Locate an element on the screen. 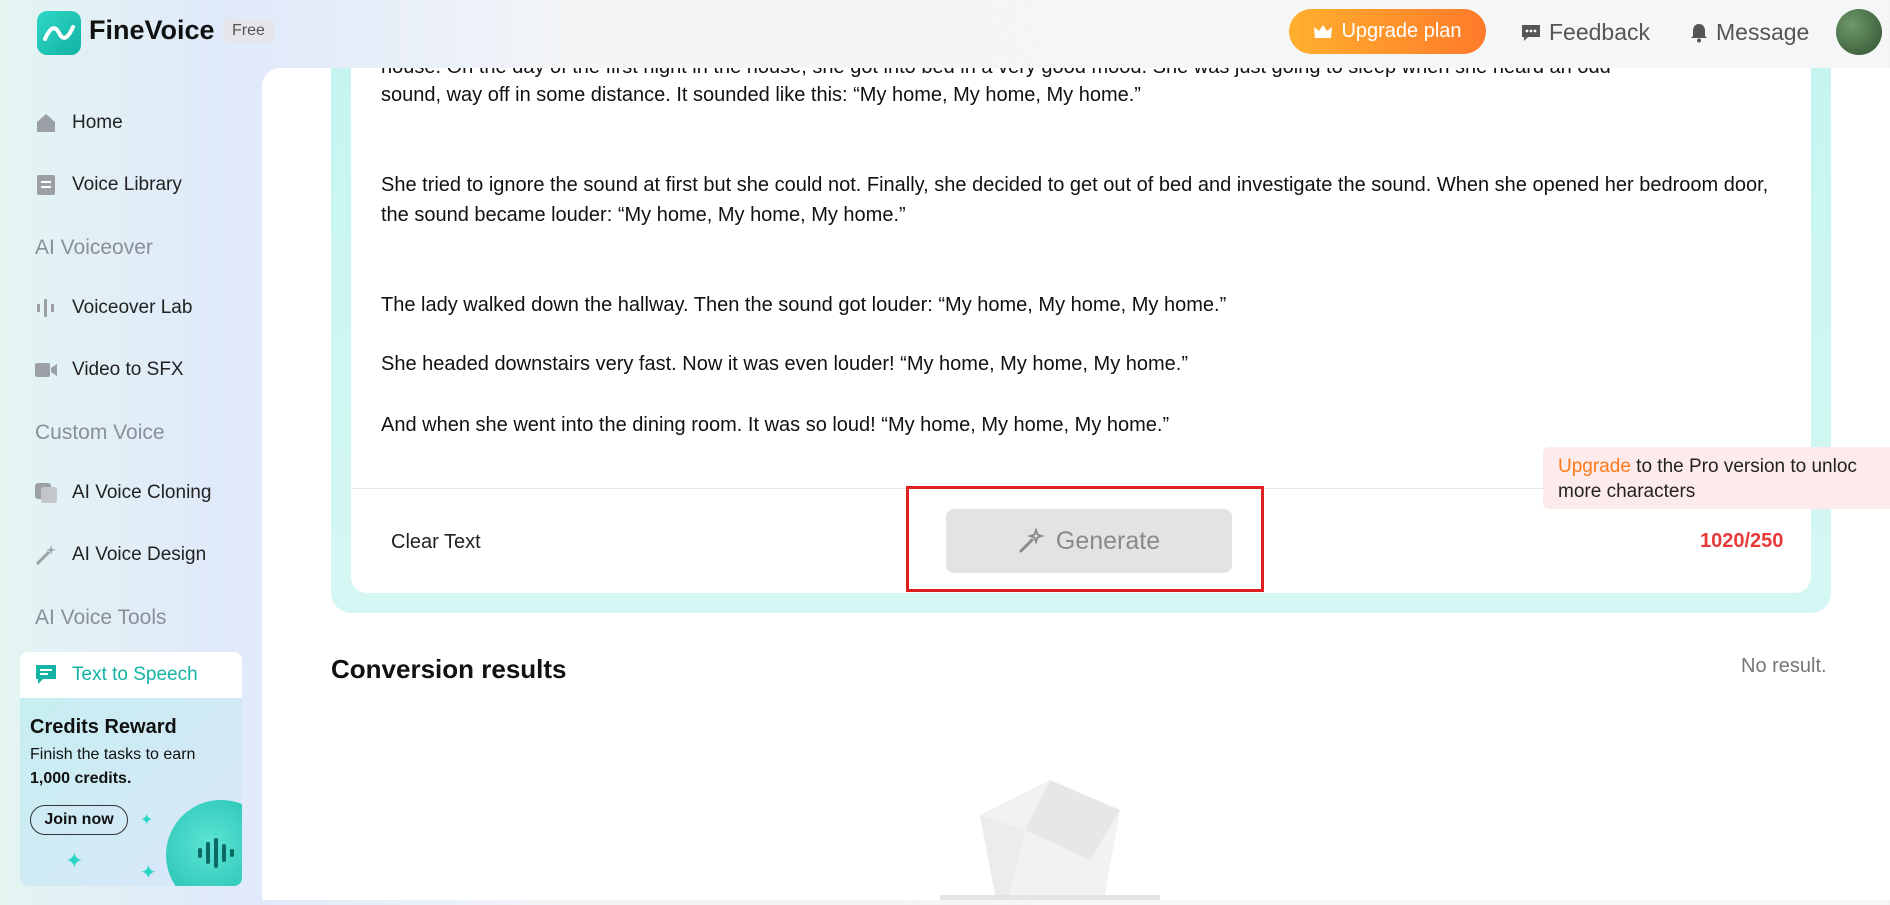  voice-orb-icon is located at coordinates (204, 843).